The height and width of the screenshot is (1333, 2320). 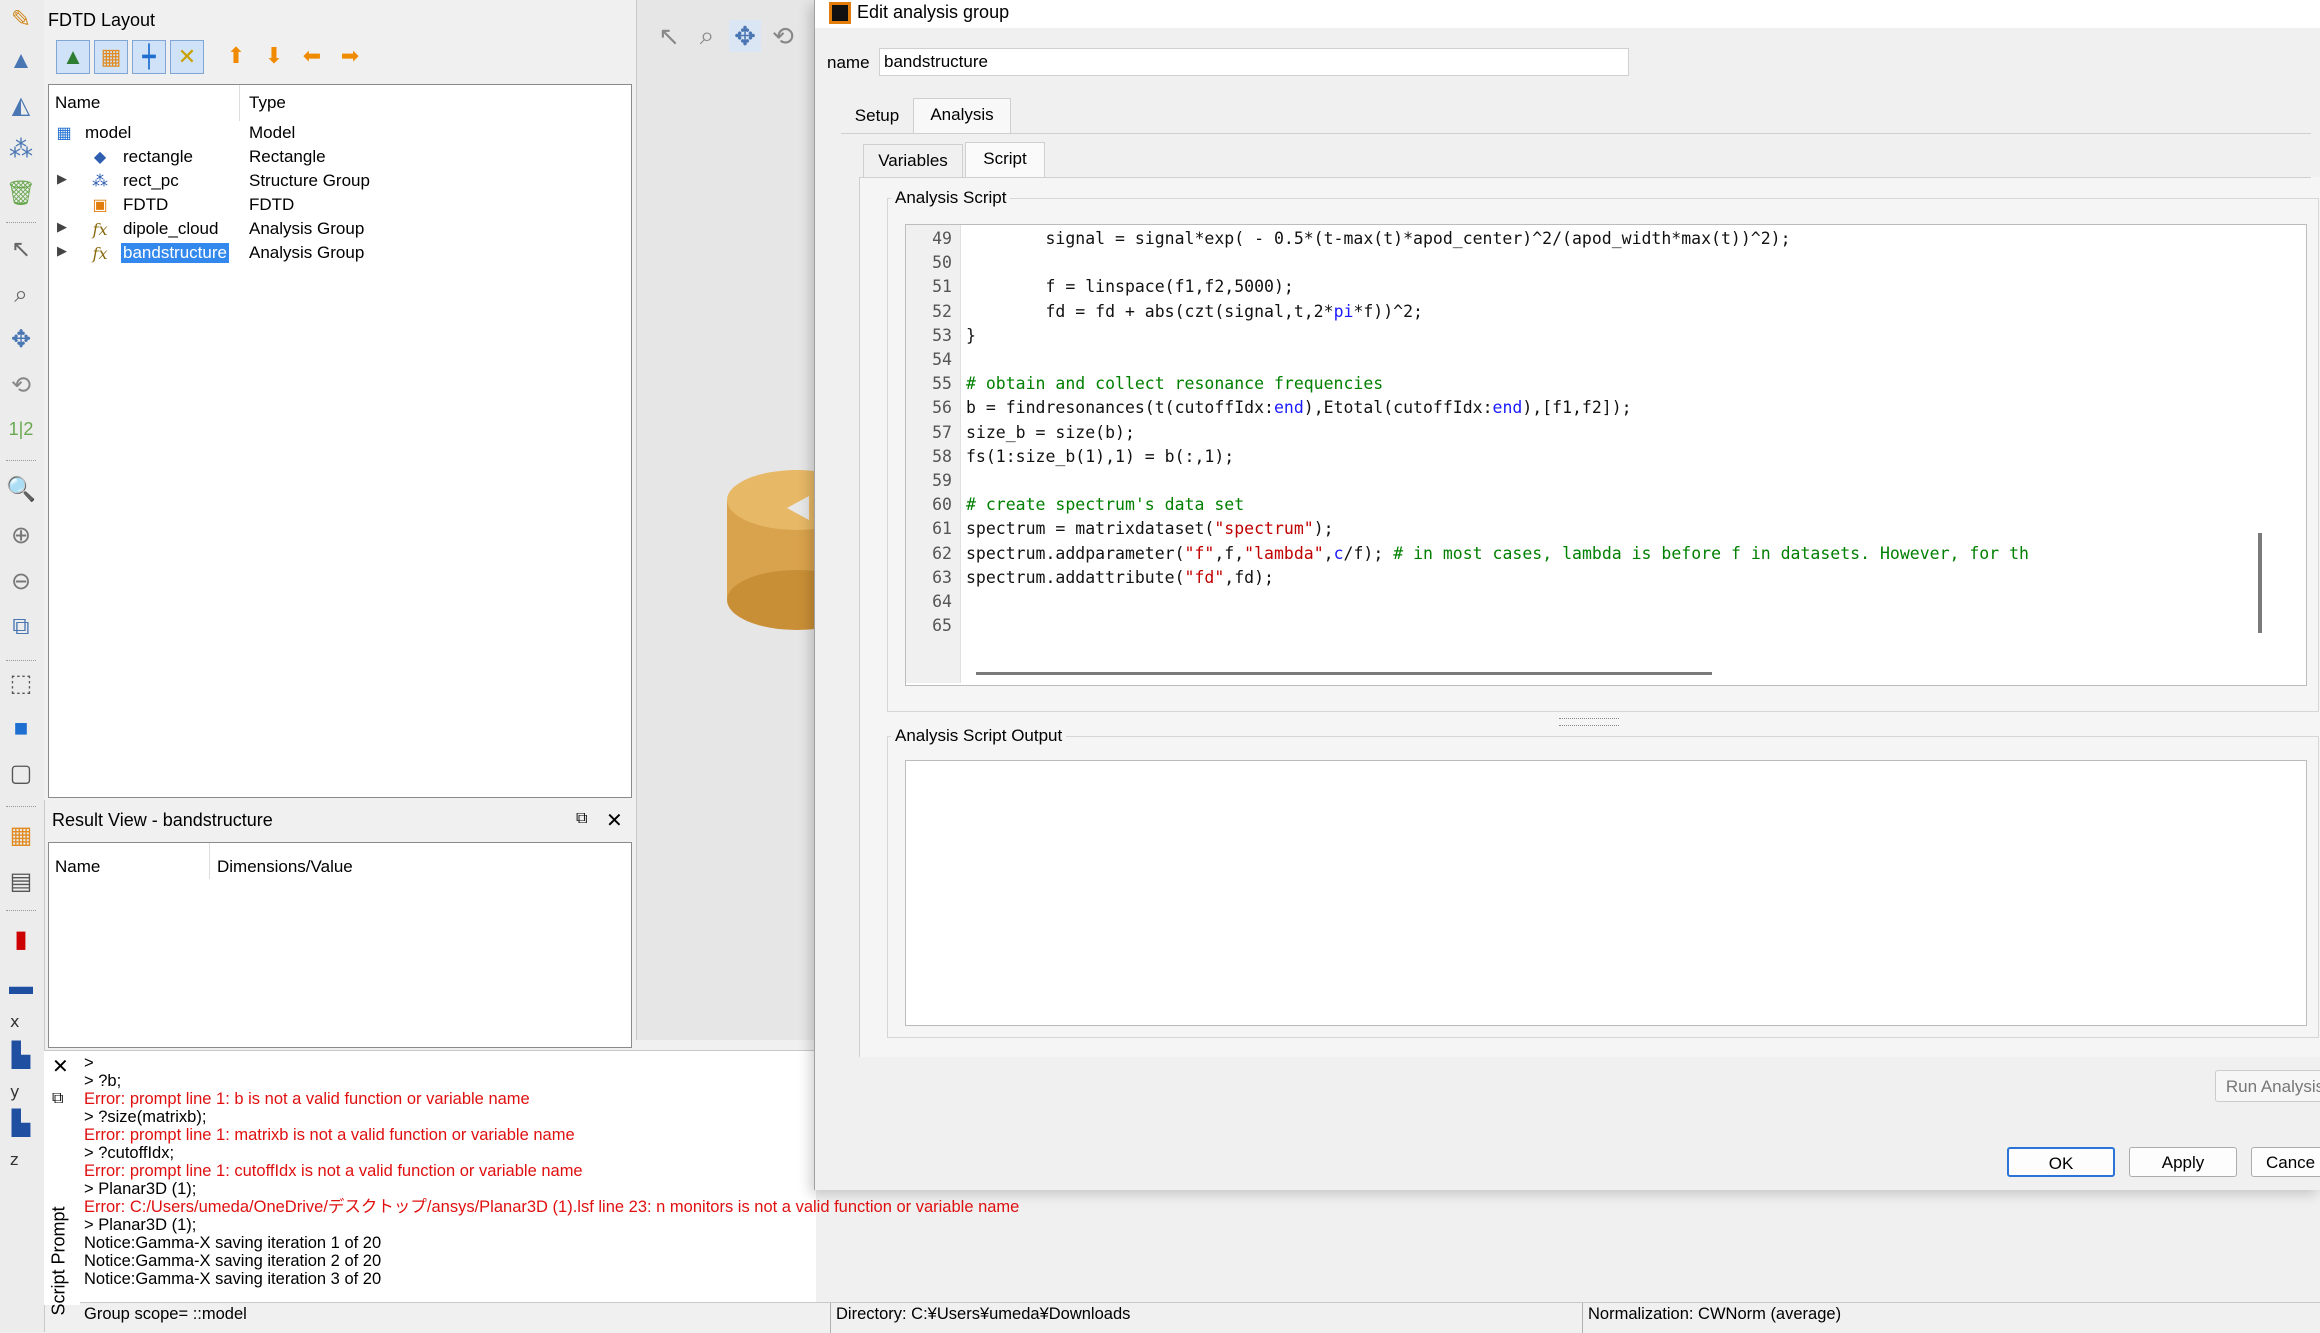 What do you see at coordinates (21, 105) in the screenshot?
I see `prism-icon: ◭` at bounding box center [21, 105].